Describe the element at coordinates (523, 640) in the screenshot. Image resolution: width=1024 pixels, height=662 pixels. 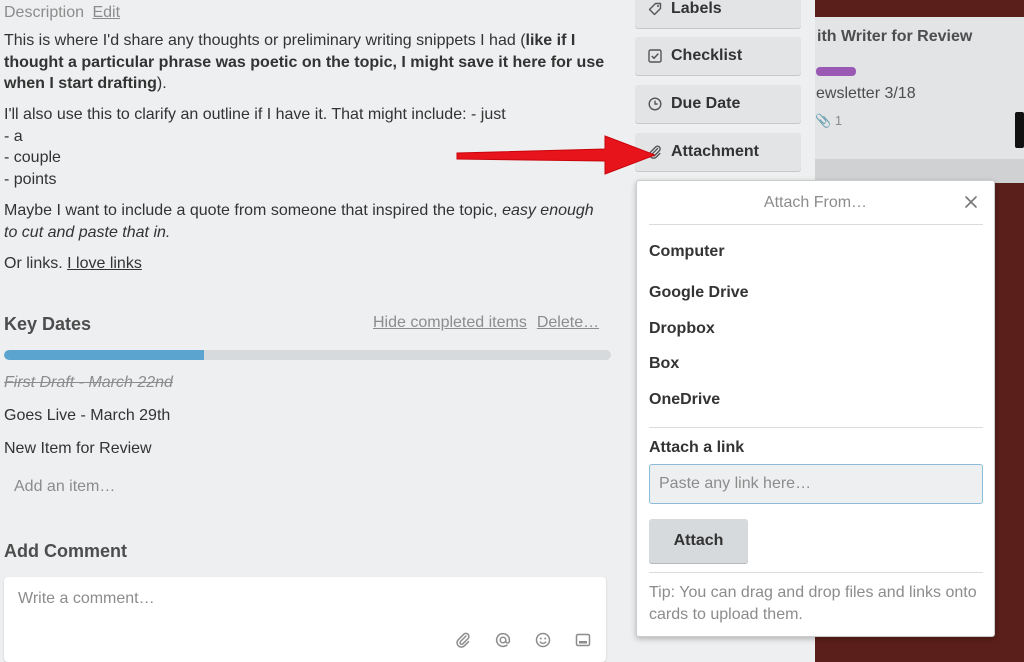
I see `comment-toolbar` at that location.